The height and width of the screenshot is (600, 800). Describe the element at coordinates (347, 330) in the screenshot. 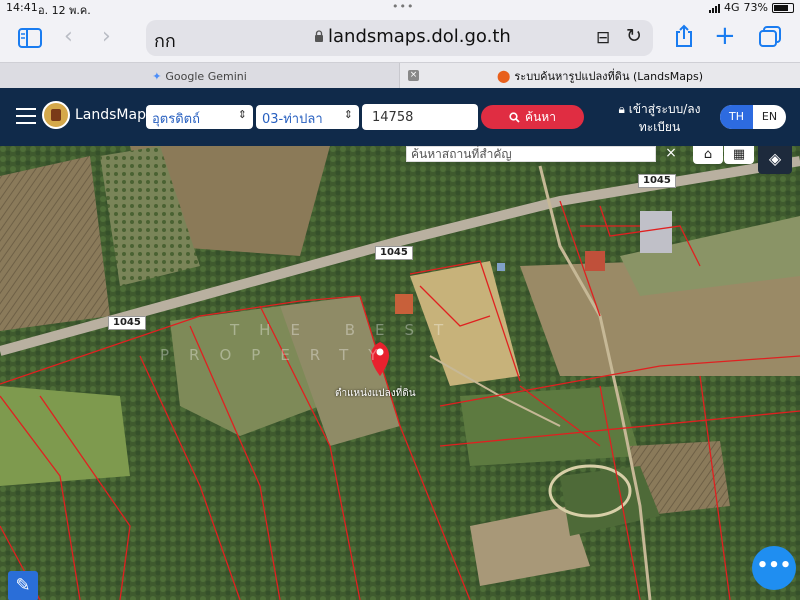

I see `watermark-line-1: THE BEST` at that location.